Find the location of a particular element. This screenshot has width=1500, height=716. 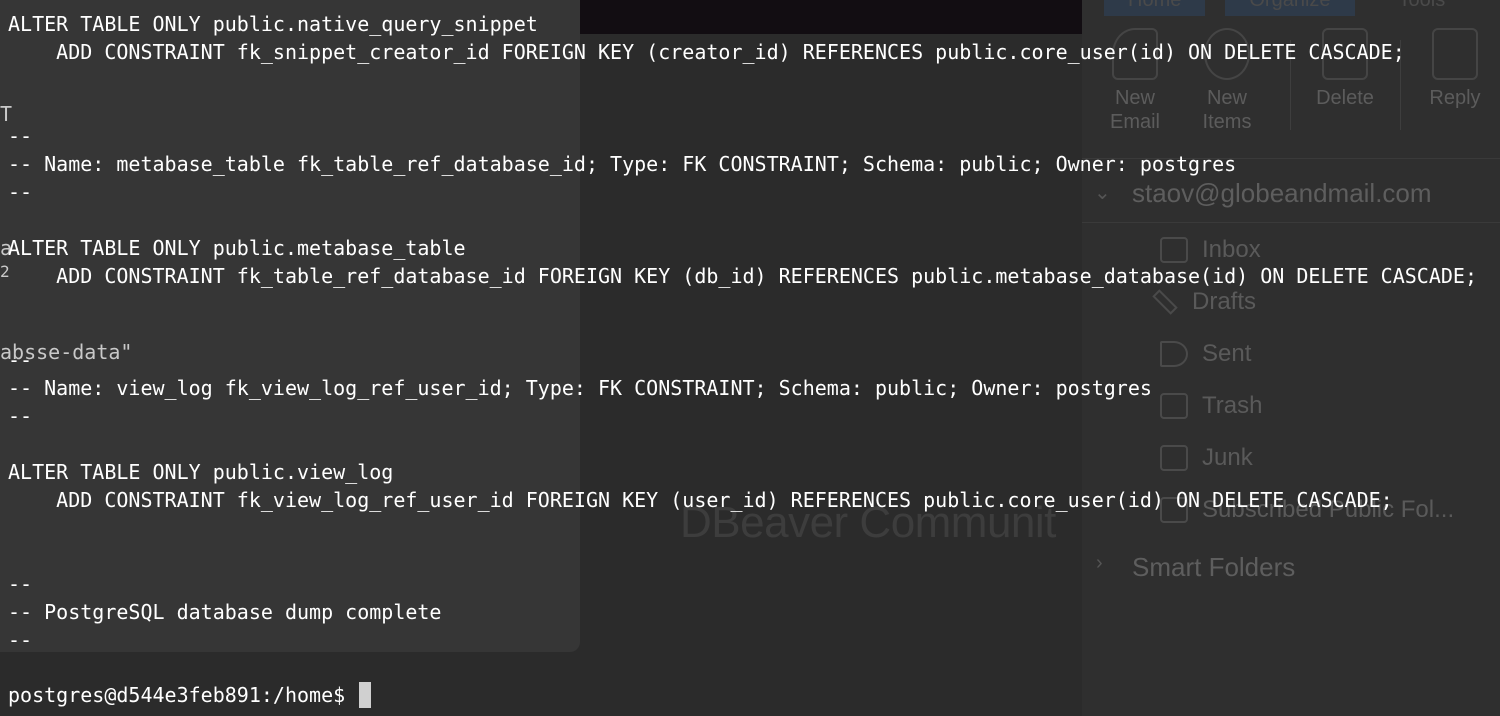

chevron-down-icon: ⌄ is located at coordinates (1102, 192).